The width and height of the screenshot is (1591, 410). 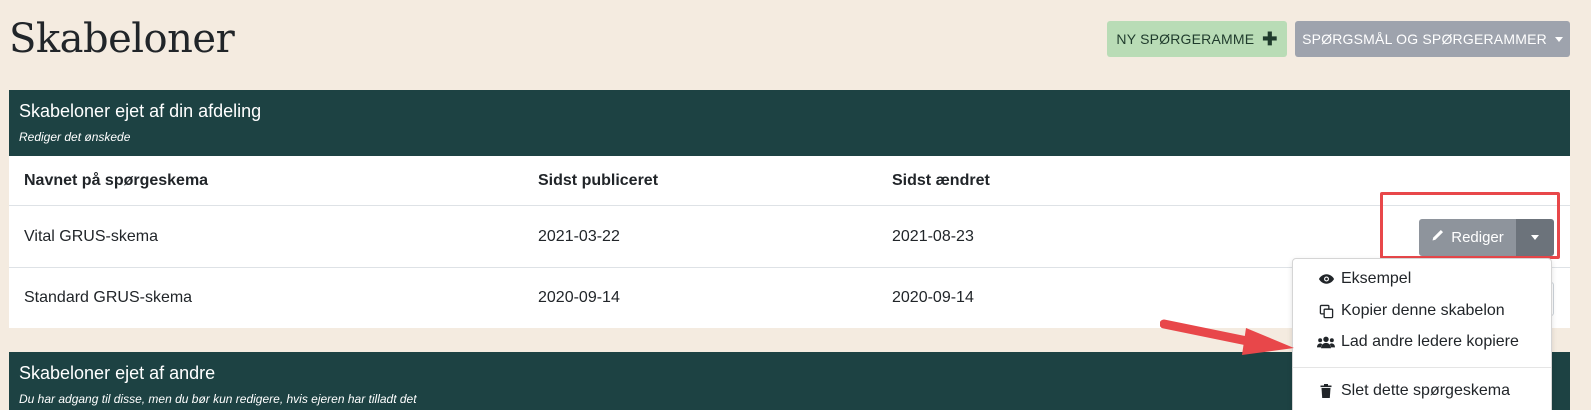 I want to click on dropdown-item-copy: Kopier denne skabelon, so click(x=1411, y=311).